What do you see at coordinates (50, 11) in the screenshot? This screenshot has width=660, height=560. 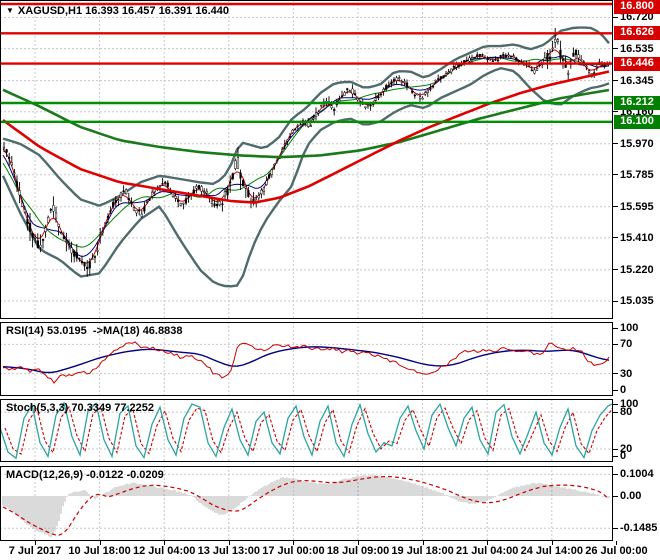 I see `symbol-label: XAGUSD,H1` at bounding box center [50, 11].